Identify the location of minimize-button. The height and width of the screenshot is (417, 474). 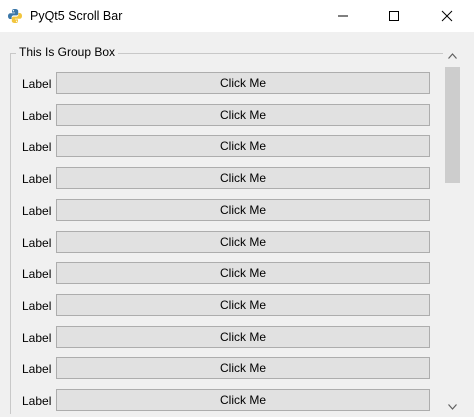
(343, 16).